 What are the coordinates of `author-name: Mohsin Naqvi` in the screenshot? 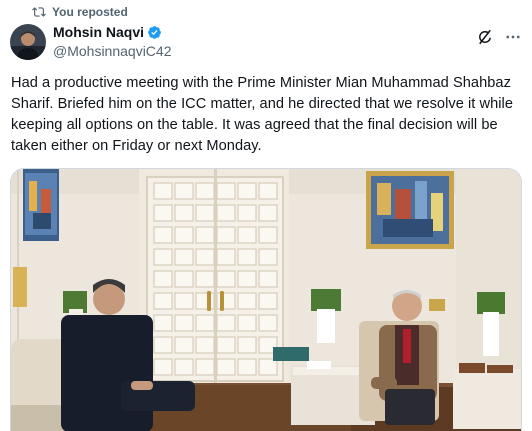 It's located at (98, 32).